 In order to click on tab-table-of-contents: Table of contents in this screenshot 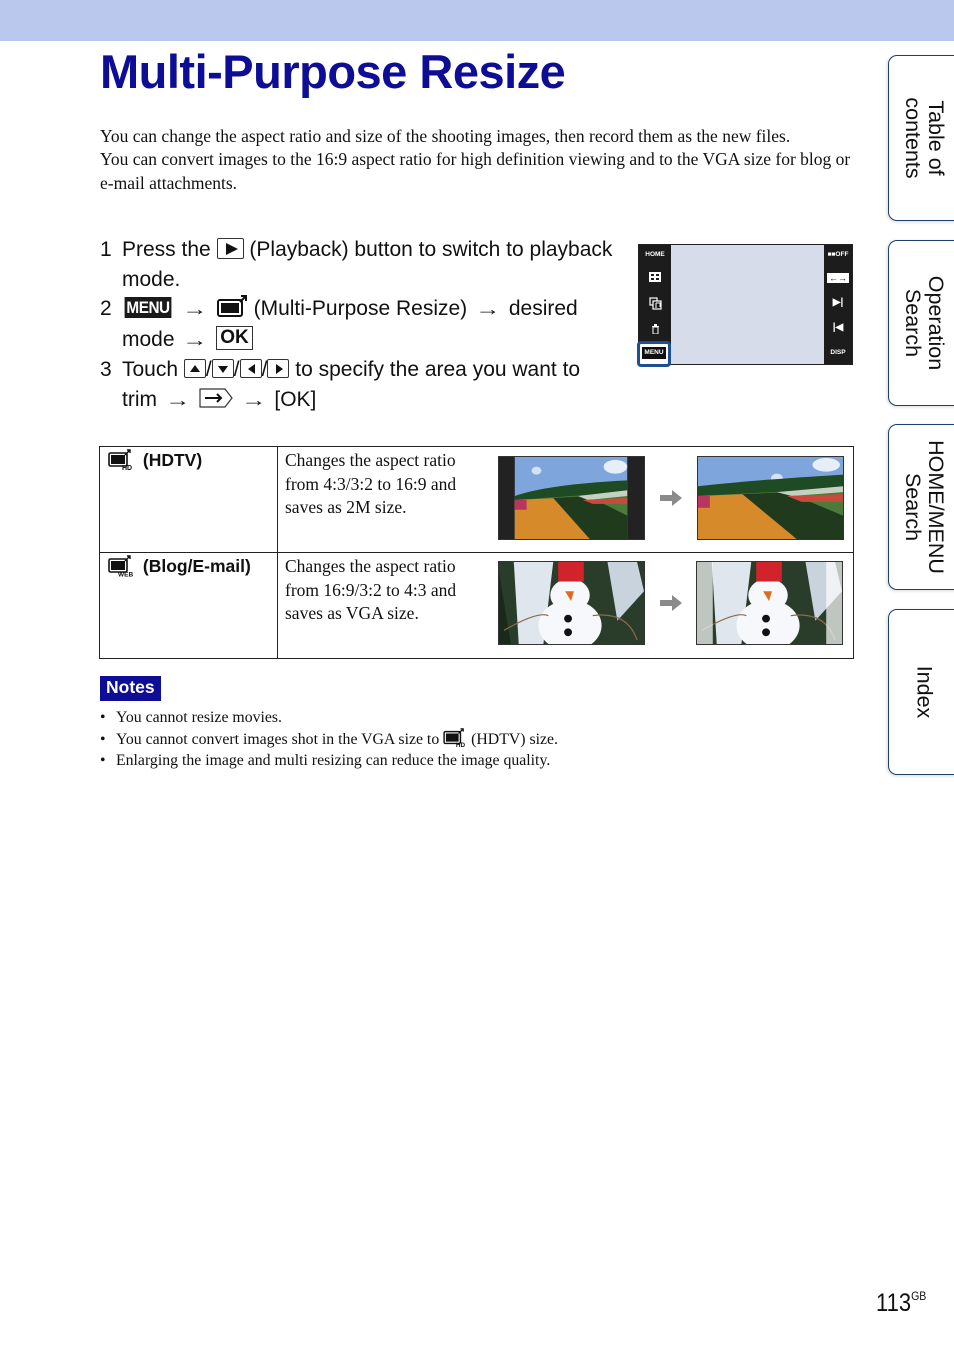, I will do `click(921, 138)`.